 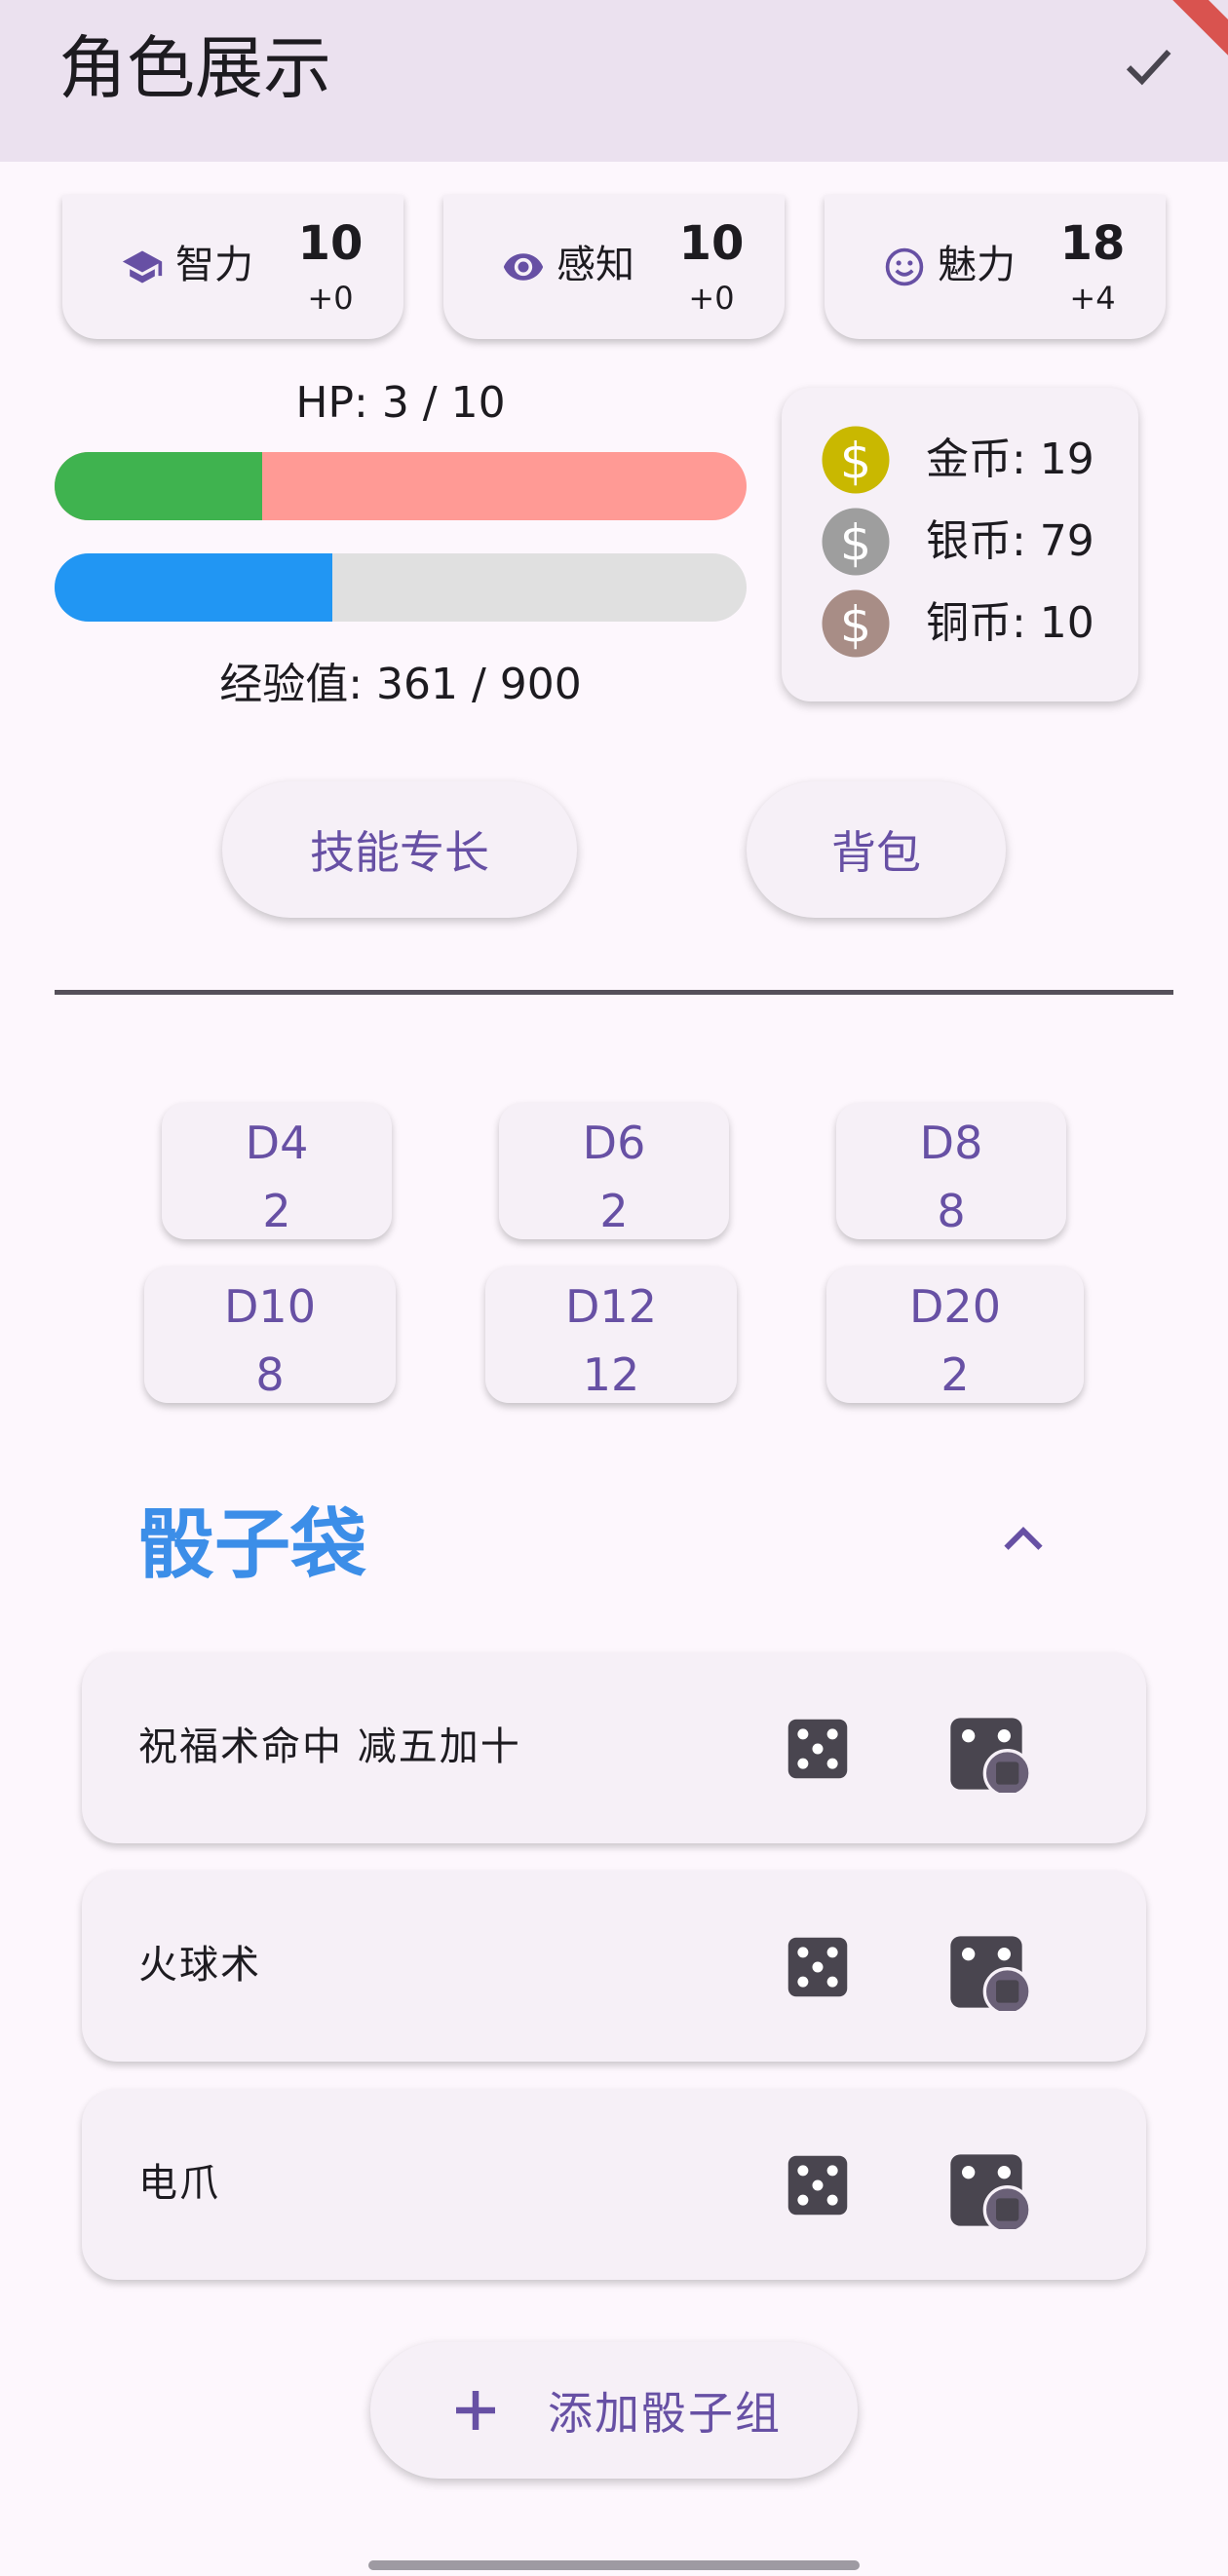 What do you see at coordinates (1010, 623) in the screenshot?
I see `coin-label: 铜币: 10` at bounding box center [1010, 623].